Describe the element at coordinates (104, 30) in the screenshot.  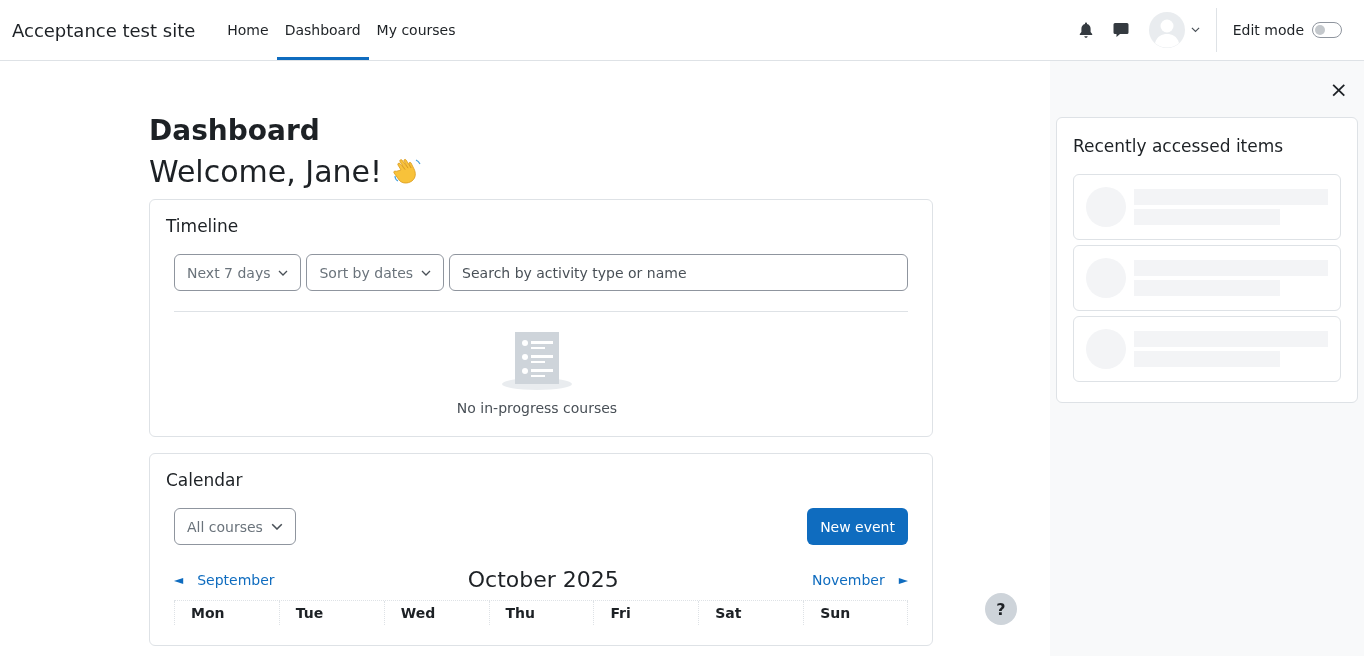
I see `site-name: Acceptance test site` at that location.